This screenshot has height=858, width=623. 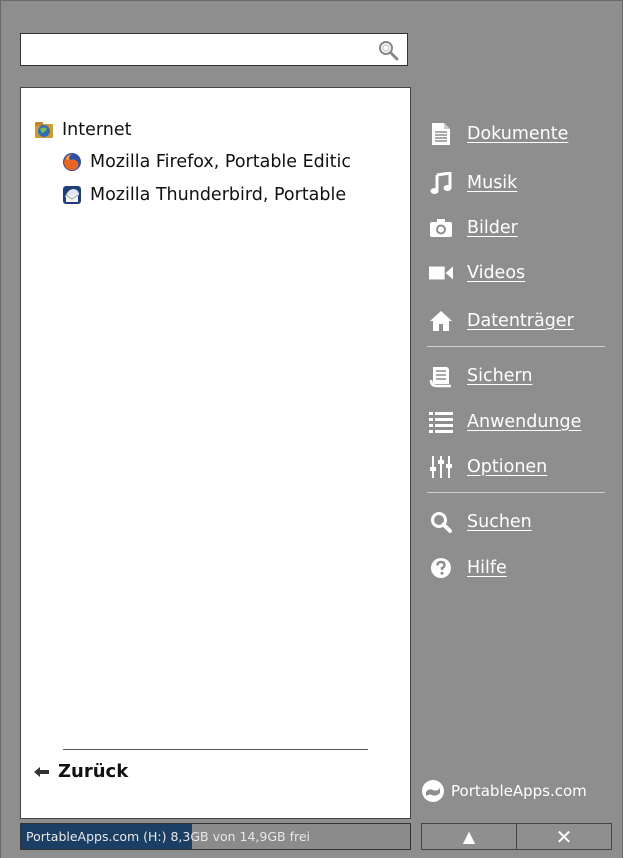 I want to click on music-icon, so click(x=441, y=183).